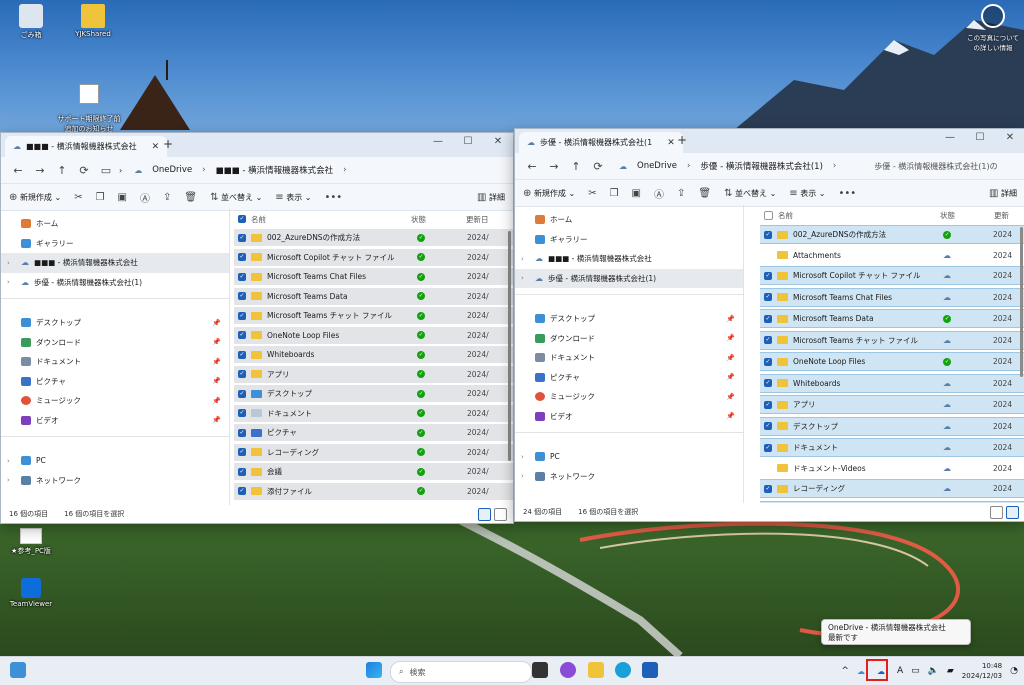 Image resolution: width=1024 pixels, height=685 pixels. What do you see at coordinates (86, 146) in the screenshot?
I see `tab-left: ☁ ■■■ - 横浜情報機器株式会社 ✕` at bounding box center [86, 146].